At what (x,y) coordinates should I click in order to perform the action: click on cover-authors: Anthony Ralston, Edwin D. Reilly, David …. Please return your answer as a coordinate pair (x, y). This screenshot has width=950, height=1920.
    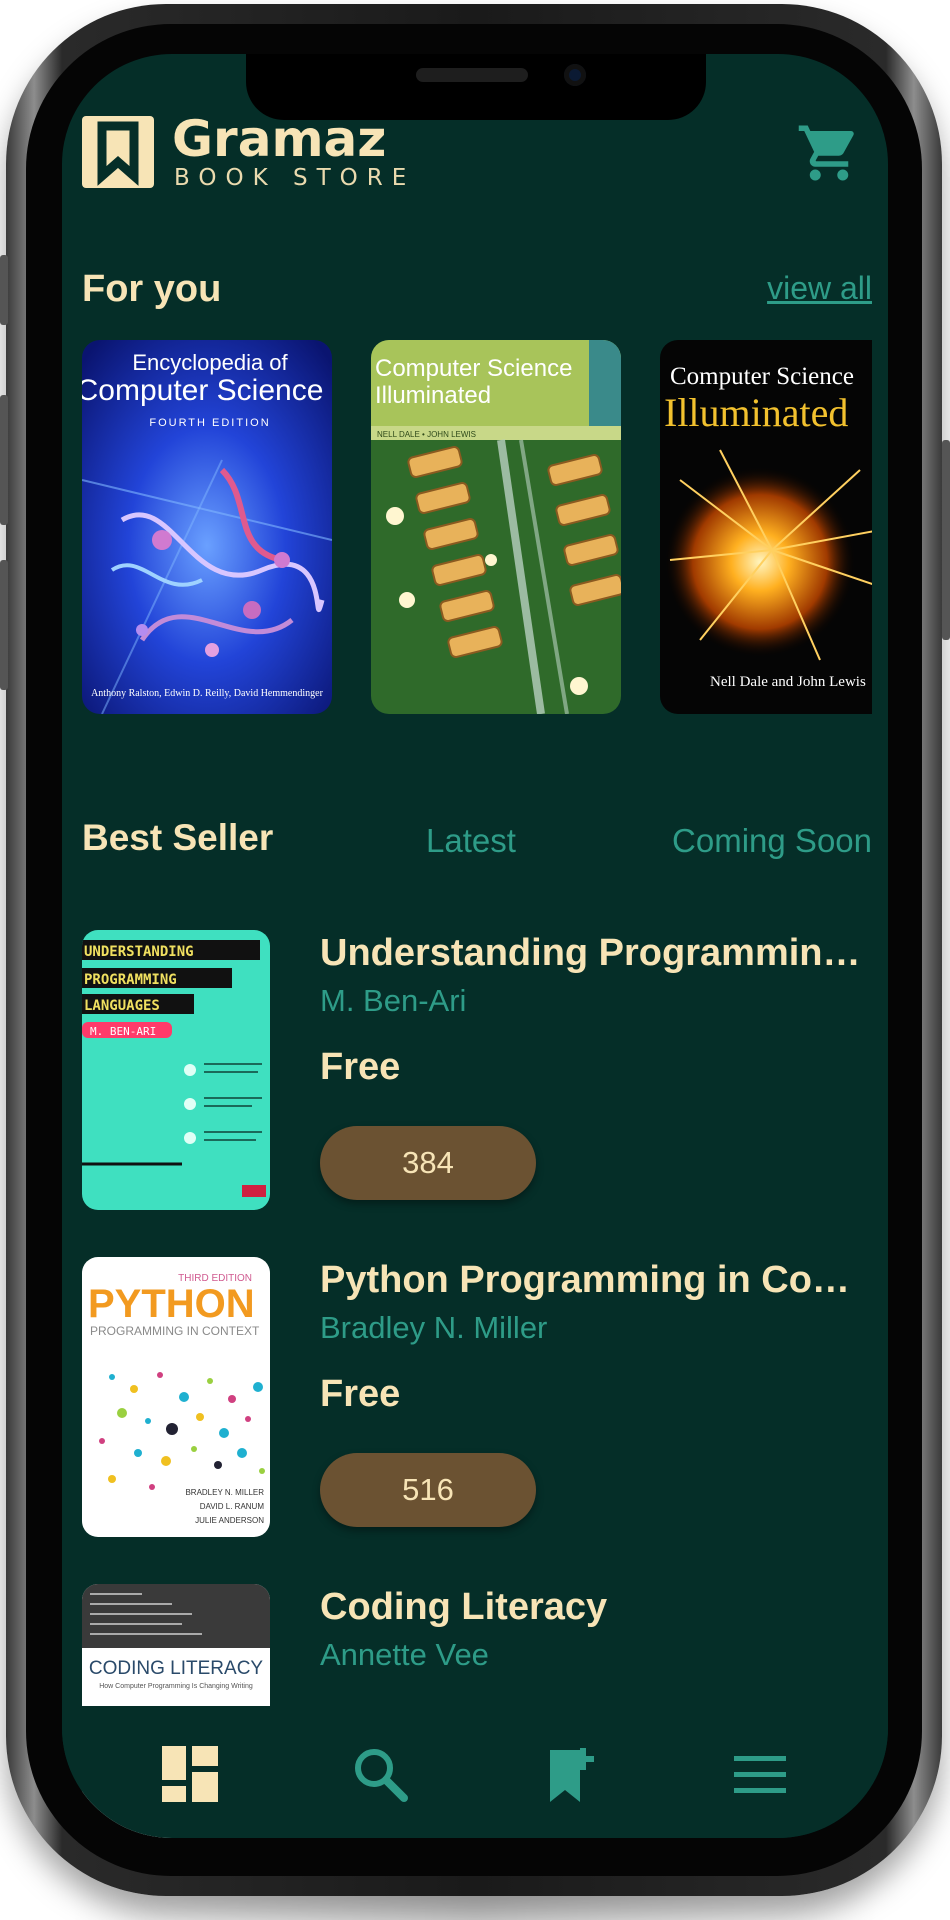
    Looking at the image, I should click on (207, 693).